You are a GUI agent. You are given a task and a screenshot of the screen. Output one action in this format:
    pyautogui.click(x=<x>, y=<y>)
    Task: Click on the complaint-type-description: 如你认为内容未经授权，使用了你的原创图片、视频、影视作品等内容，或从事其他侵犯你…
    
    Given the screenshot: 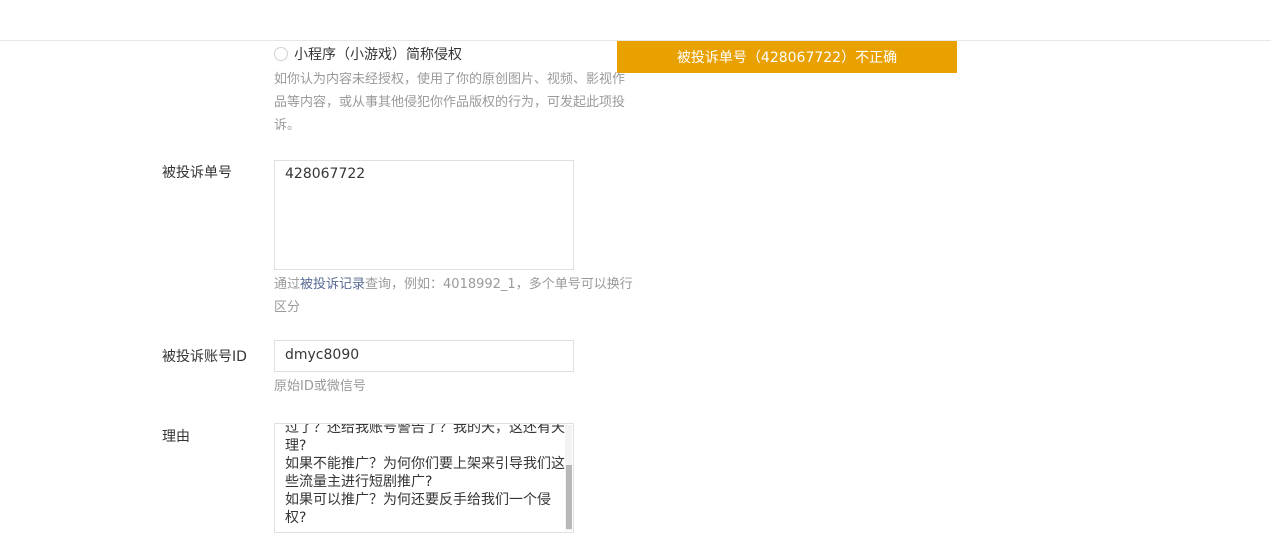 What is the action you would take?
    pyautogui.click(x=450, y=102)
    